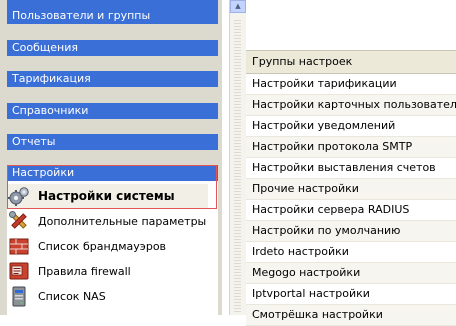 The image size is (456, 326). Describe the element at coordinates (351, 25) in the screenshot. I see `table-toolbar-area` at that location.